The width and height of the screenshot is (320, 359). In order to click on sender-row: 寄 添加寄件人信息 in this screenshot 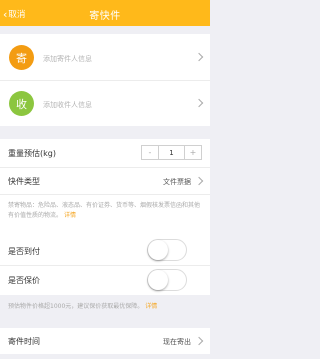, I will do `click(105, 57)`.